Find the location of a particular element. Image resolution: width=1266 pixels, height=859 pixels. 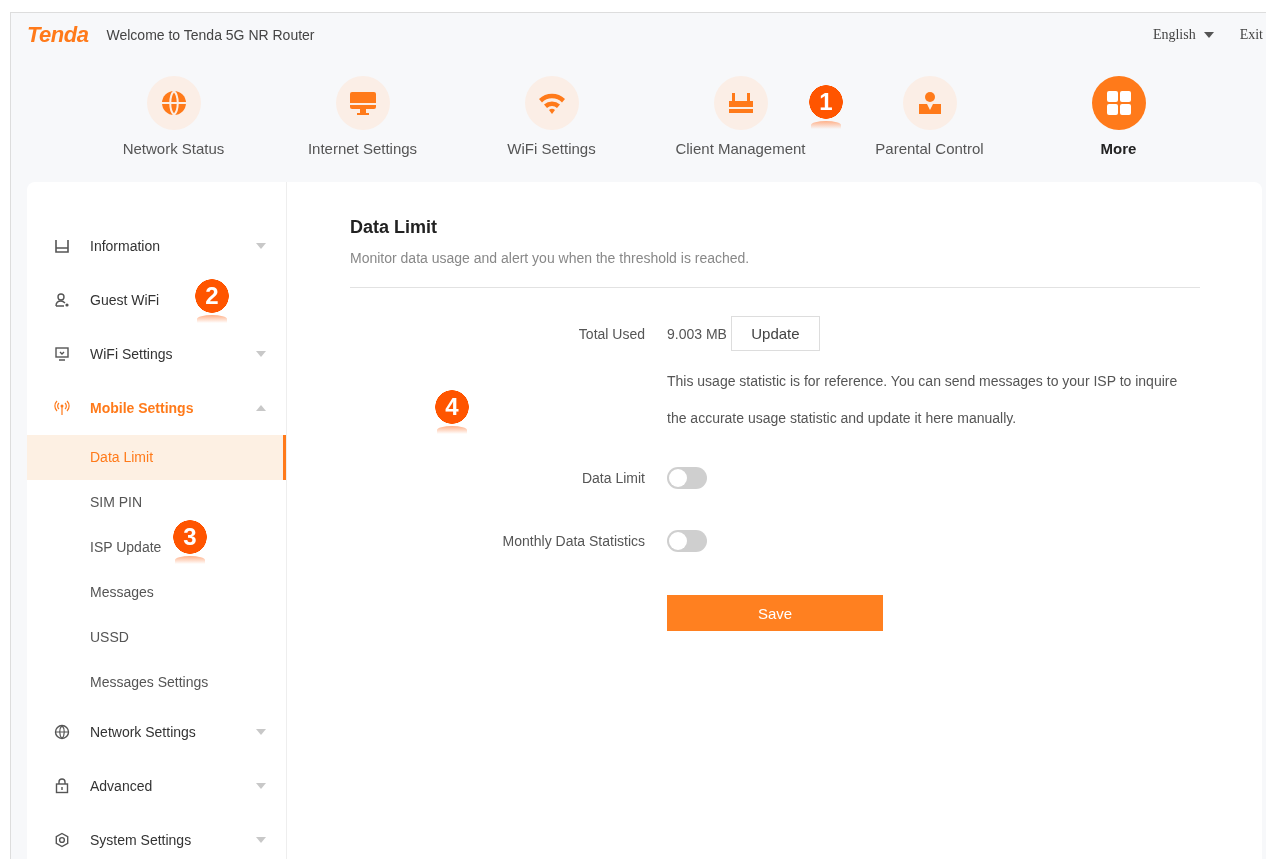

callout-badge: 3 is located at coordinates (190, 542).